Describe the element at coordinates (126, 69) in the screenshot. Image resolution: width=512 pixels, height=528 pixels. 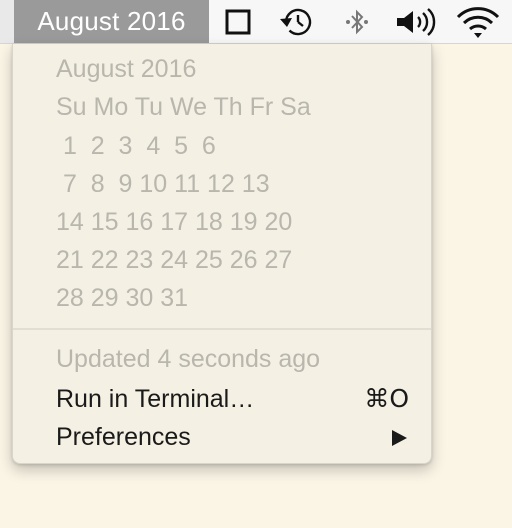
I see `calendar-month-title: August 2016` at that location.